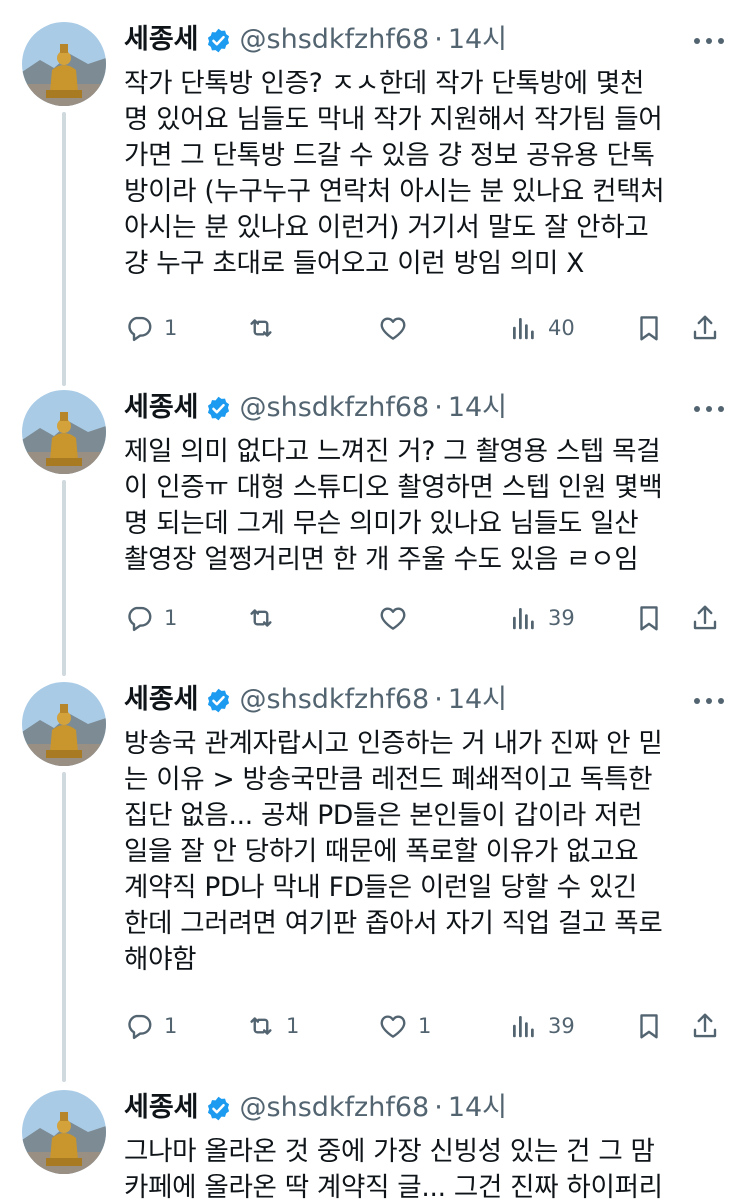 The height and width of the screenshot is (1200, 744). I want to click on retweet-button: 1, so click(272, 1026).